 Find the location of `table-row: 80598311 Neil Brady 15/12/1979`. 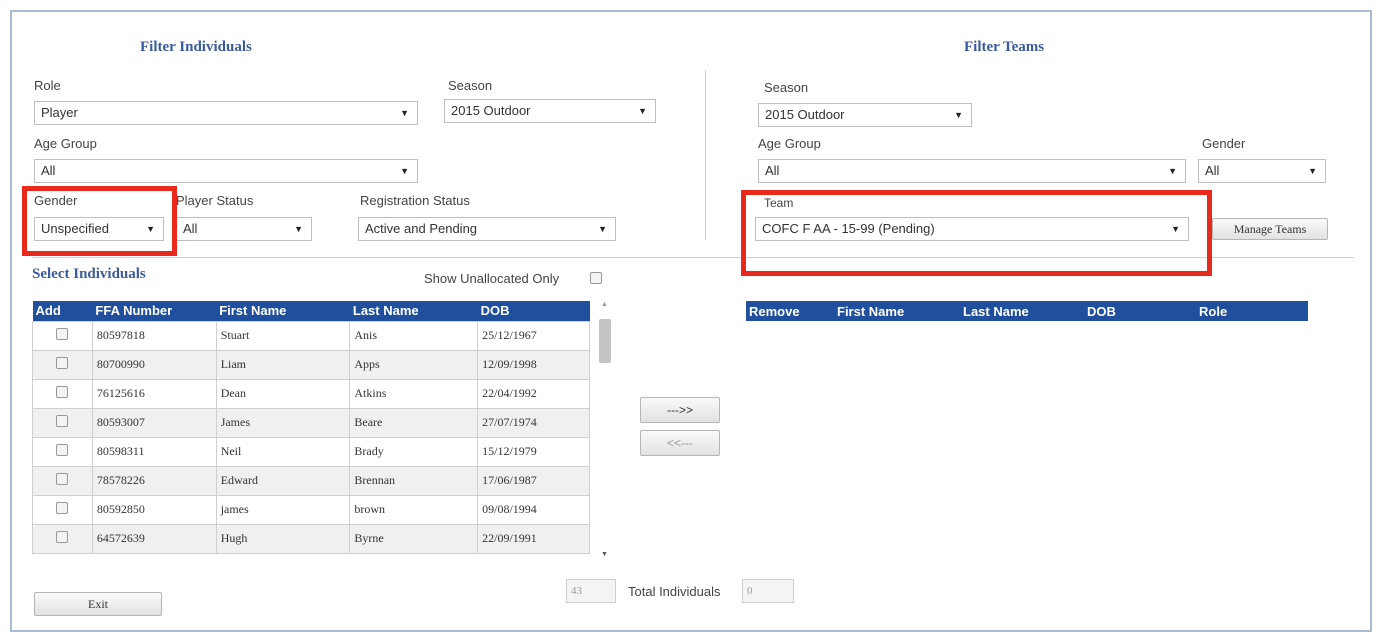

table-row: 80598311 Neil Brady 15/12/1979 is located at coordinates (311, 451).